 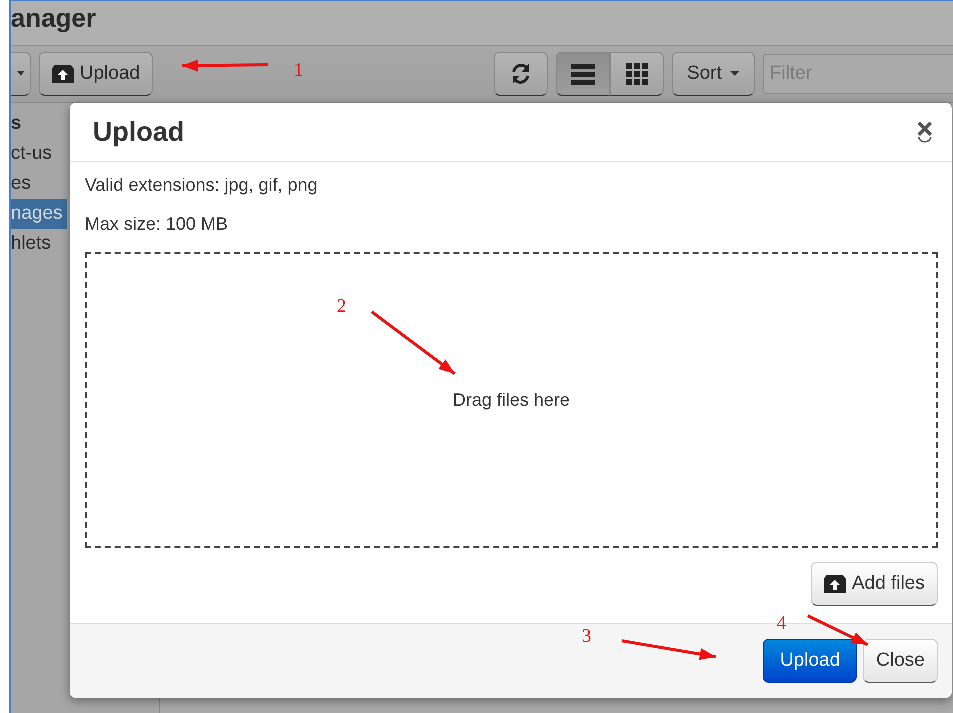 What do you see at coordinates (157, 224) in the screenshot?
I see `info-text: Max size: 100 MB` at bounding box center [157, 224].